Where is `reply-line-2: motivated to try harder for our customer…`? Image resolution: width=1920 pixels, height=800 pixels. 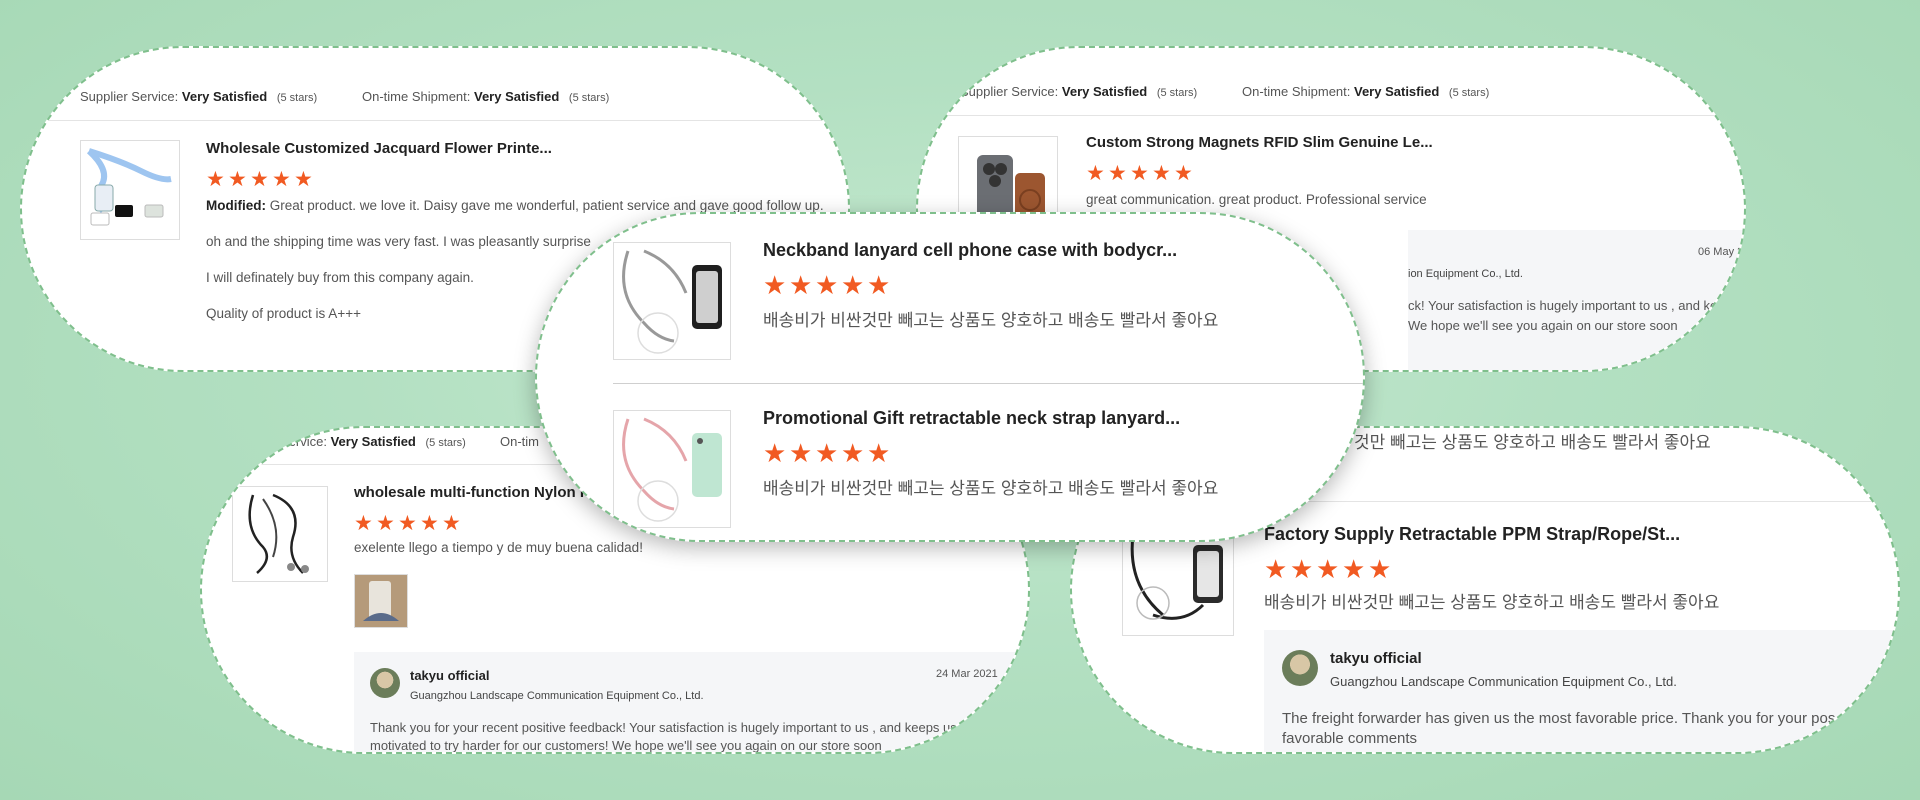
reply-line-2: motivated to try harder for our customer… is located at coordinates (626, 745).